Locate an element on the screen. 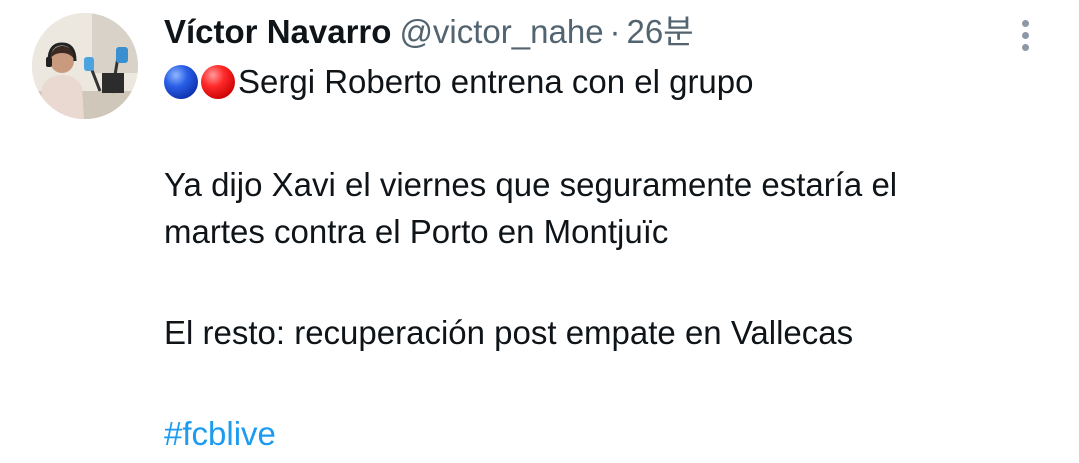 This screenshot has width=1079, height=463. hashtag-link: #fcblive is located at coordinates (220, 433).